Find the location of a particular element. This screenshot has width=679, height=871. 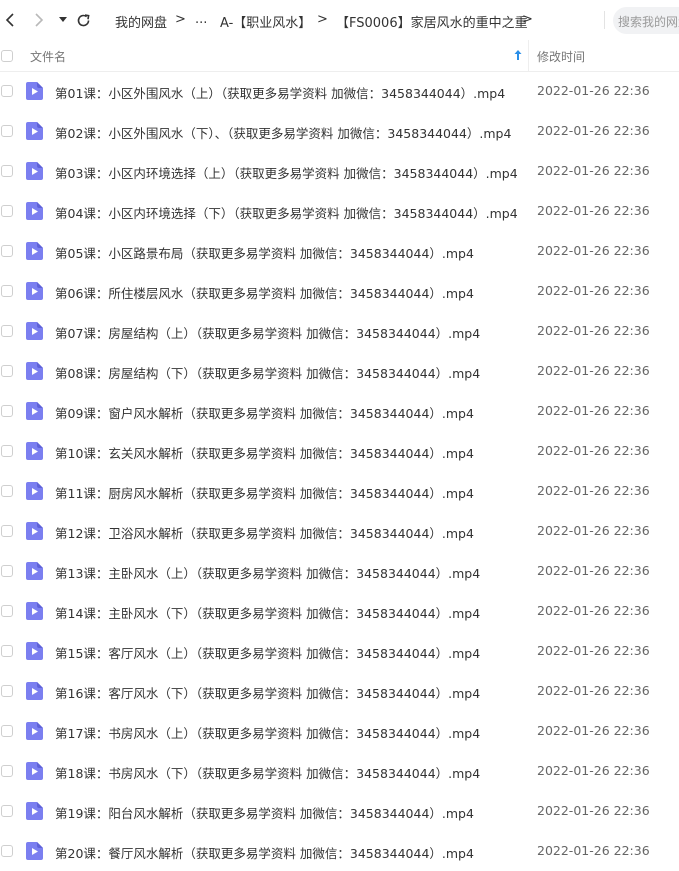

file-name: 第06课：所住楼层风水（获取更多易学资料 加微信：3458344044）.mp4 is located at coordinates (264, 292).